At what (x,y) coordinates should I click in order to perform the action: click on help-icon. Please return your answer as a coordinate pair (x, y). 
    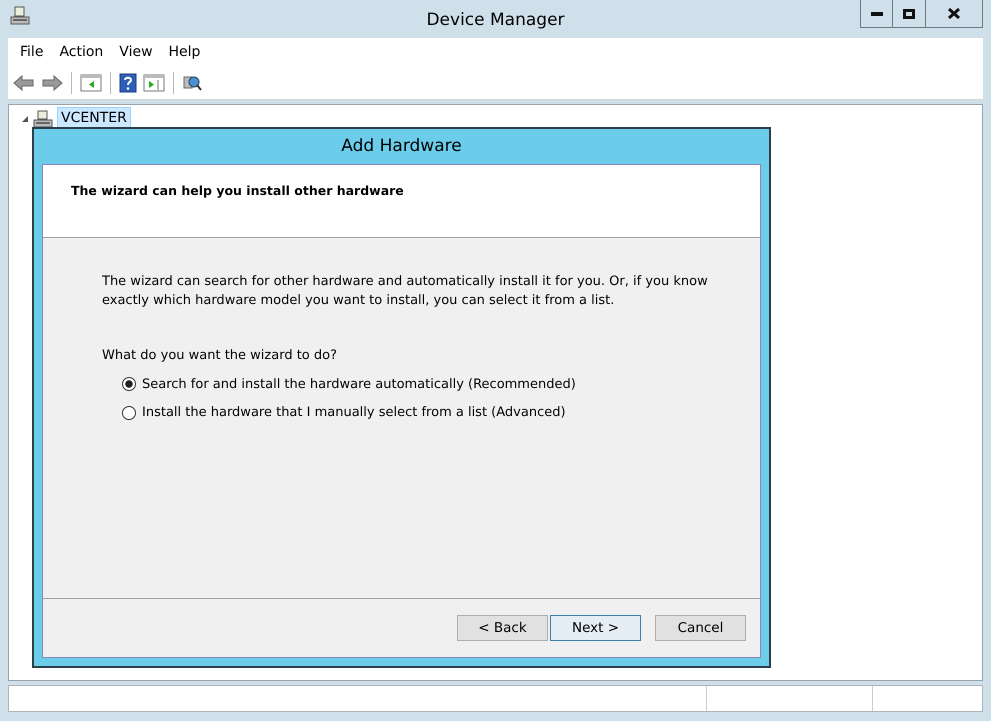
    Looking at the image, I should click on (128, 83).